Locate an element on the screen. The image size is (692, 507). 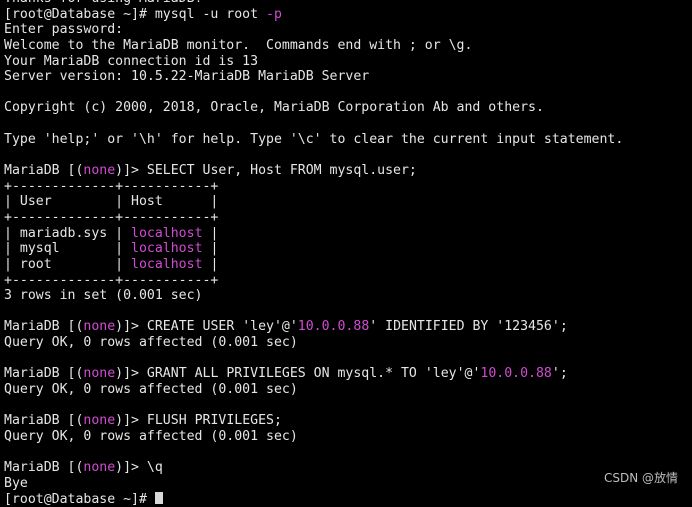
terminal-line: 3 rows in set (0.001 sec) is located at coordinates (347, 296).